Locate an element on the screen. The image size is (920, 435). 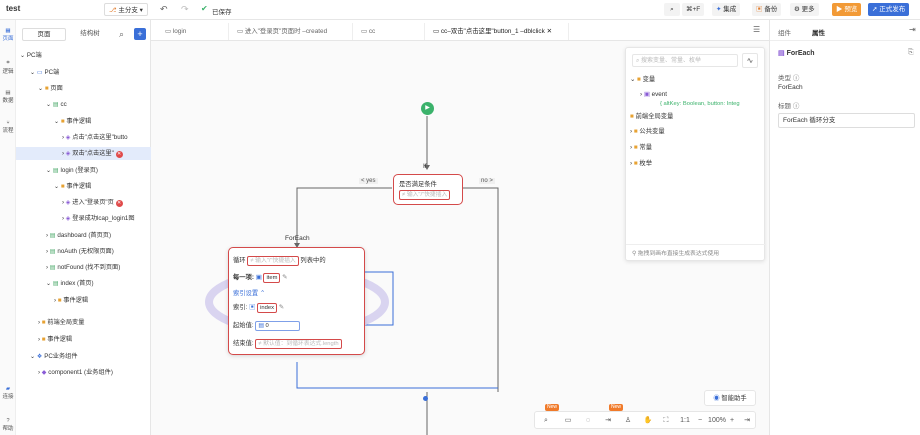
tree-label: 前端全局变量 is located at coordinates (66, 322).